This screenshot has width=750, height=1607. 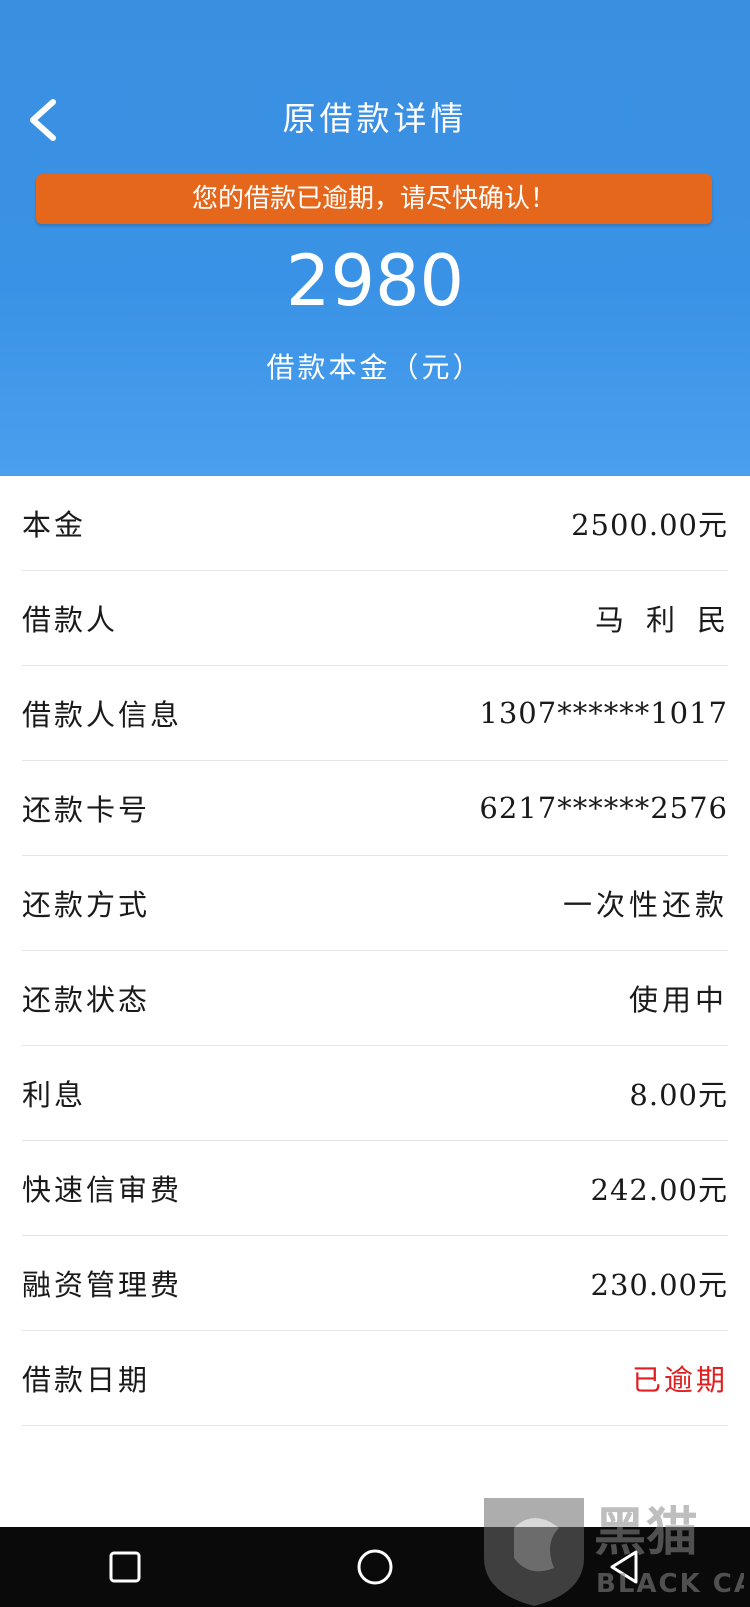 I want to click on square-icon, so click(x=125, y=1567).